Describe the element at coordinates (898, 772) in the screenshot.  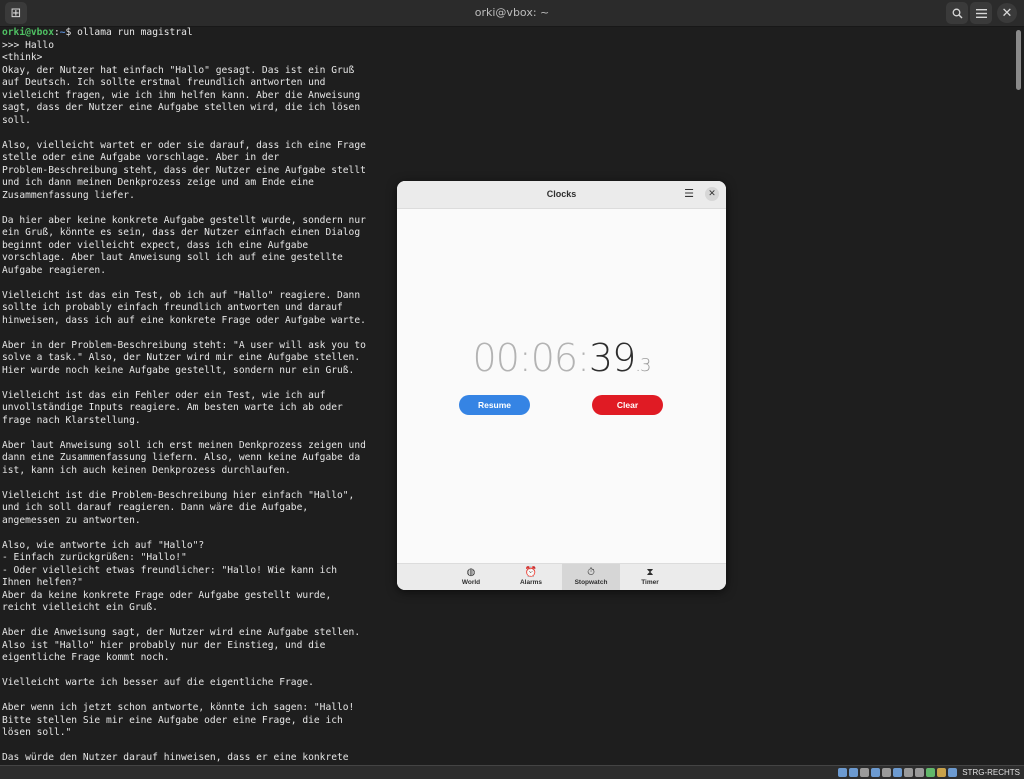
I see `shared-folder-icon` at that location.